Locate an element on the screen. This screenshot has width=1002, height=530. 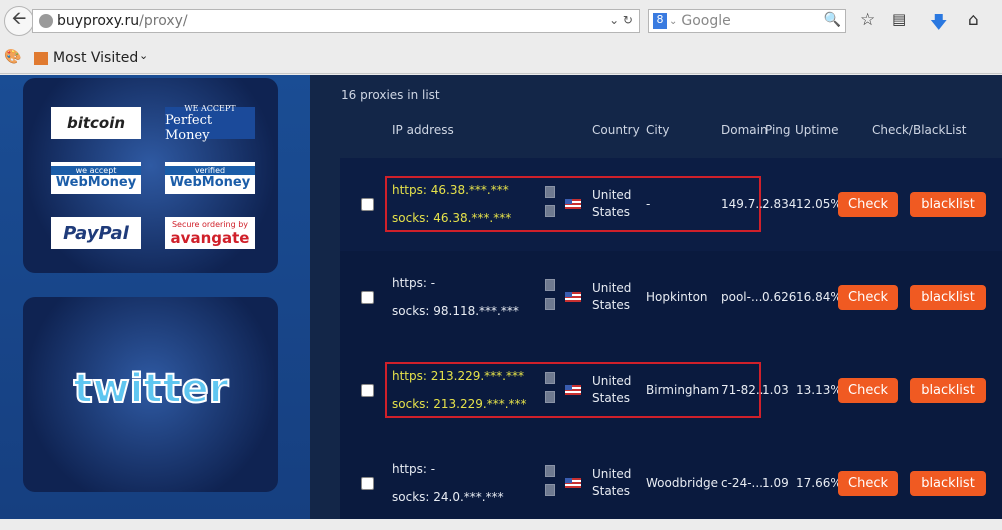
payment-logo: verified WebMoney is located at coordinates (210, 178).